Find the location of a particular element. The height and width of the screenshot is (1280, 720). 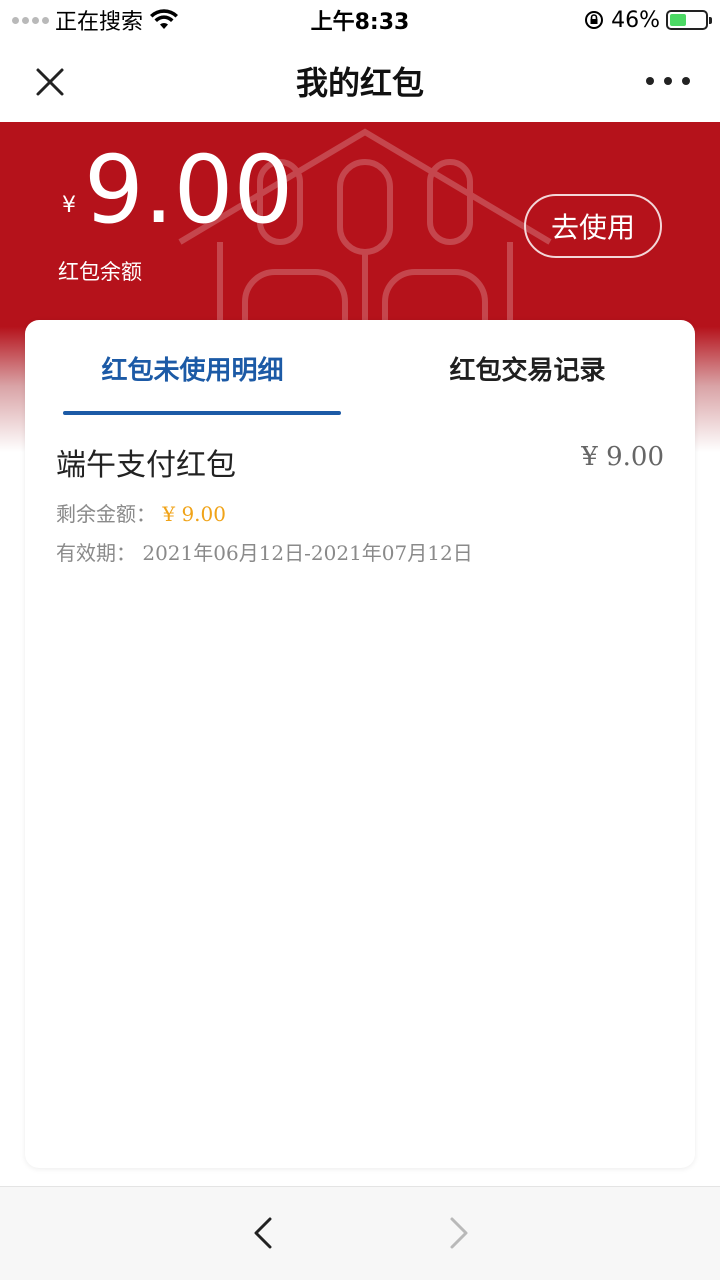

page-title: 我的红包 is located at coordinates (359, 83).